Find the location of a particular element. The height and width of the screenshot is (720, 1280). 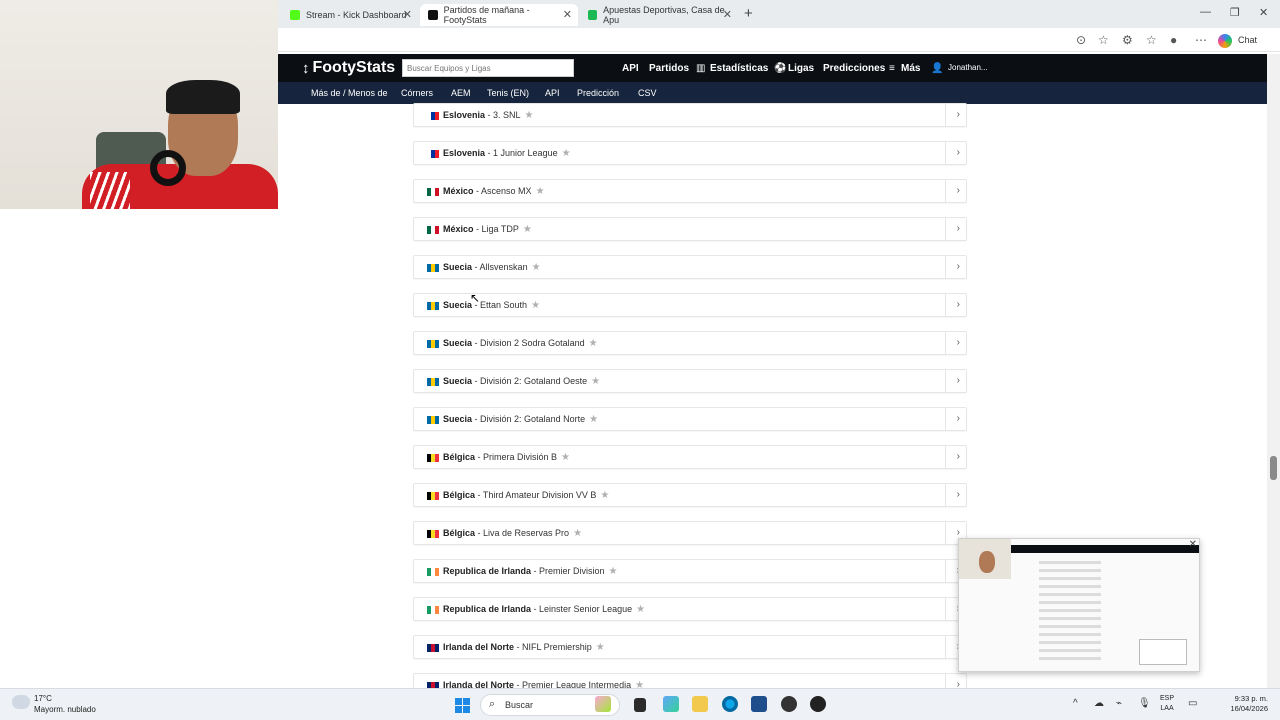

country-flag-icon is located at coordinates (433, 420).